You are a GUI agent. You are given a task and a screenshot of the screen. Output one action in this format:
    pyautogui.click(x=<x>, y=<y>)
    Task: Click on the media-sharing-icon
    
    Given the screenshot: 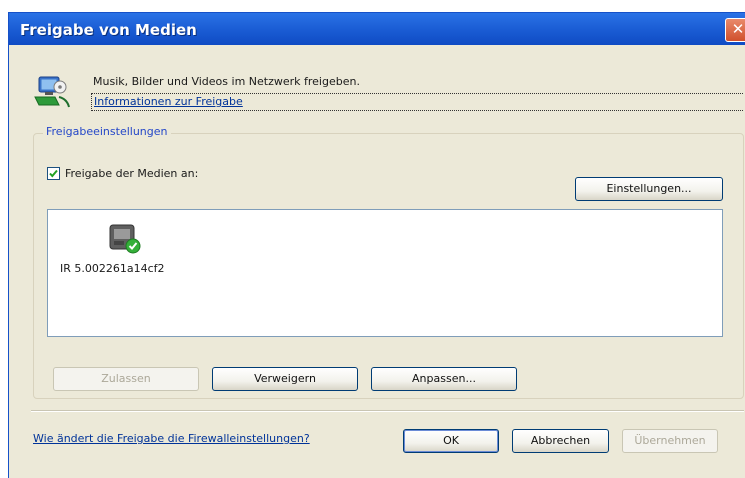 What is the action you would take?
    pyautogui.click(x=52, y=92)
    